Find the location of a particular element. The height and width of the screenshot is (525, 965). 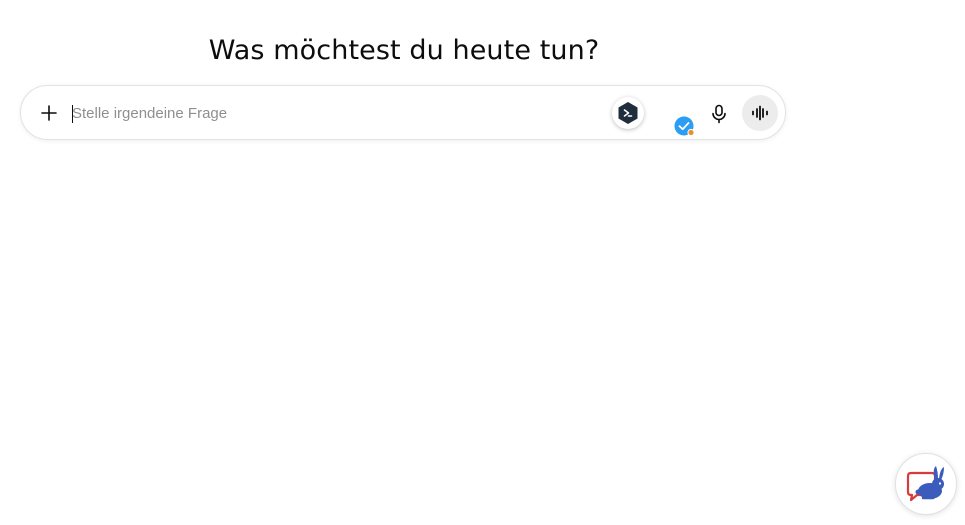

hexagon-extension-icon is located at coordinates (628, 113).